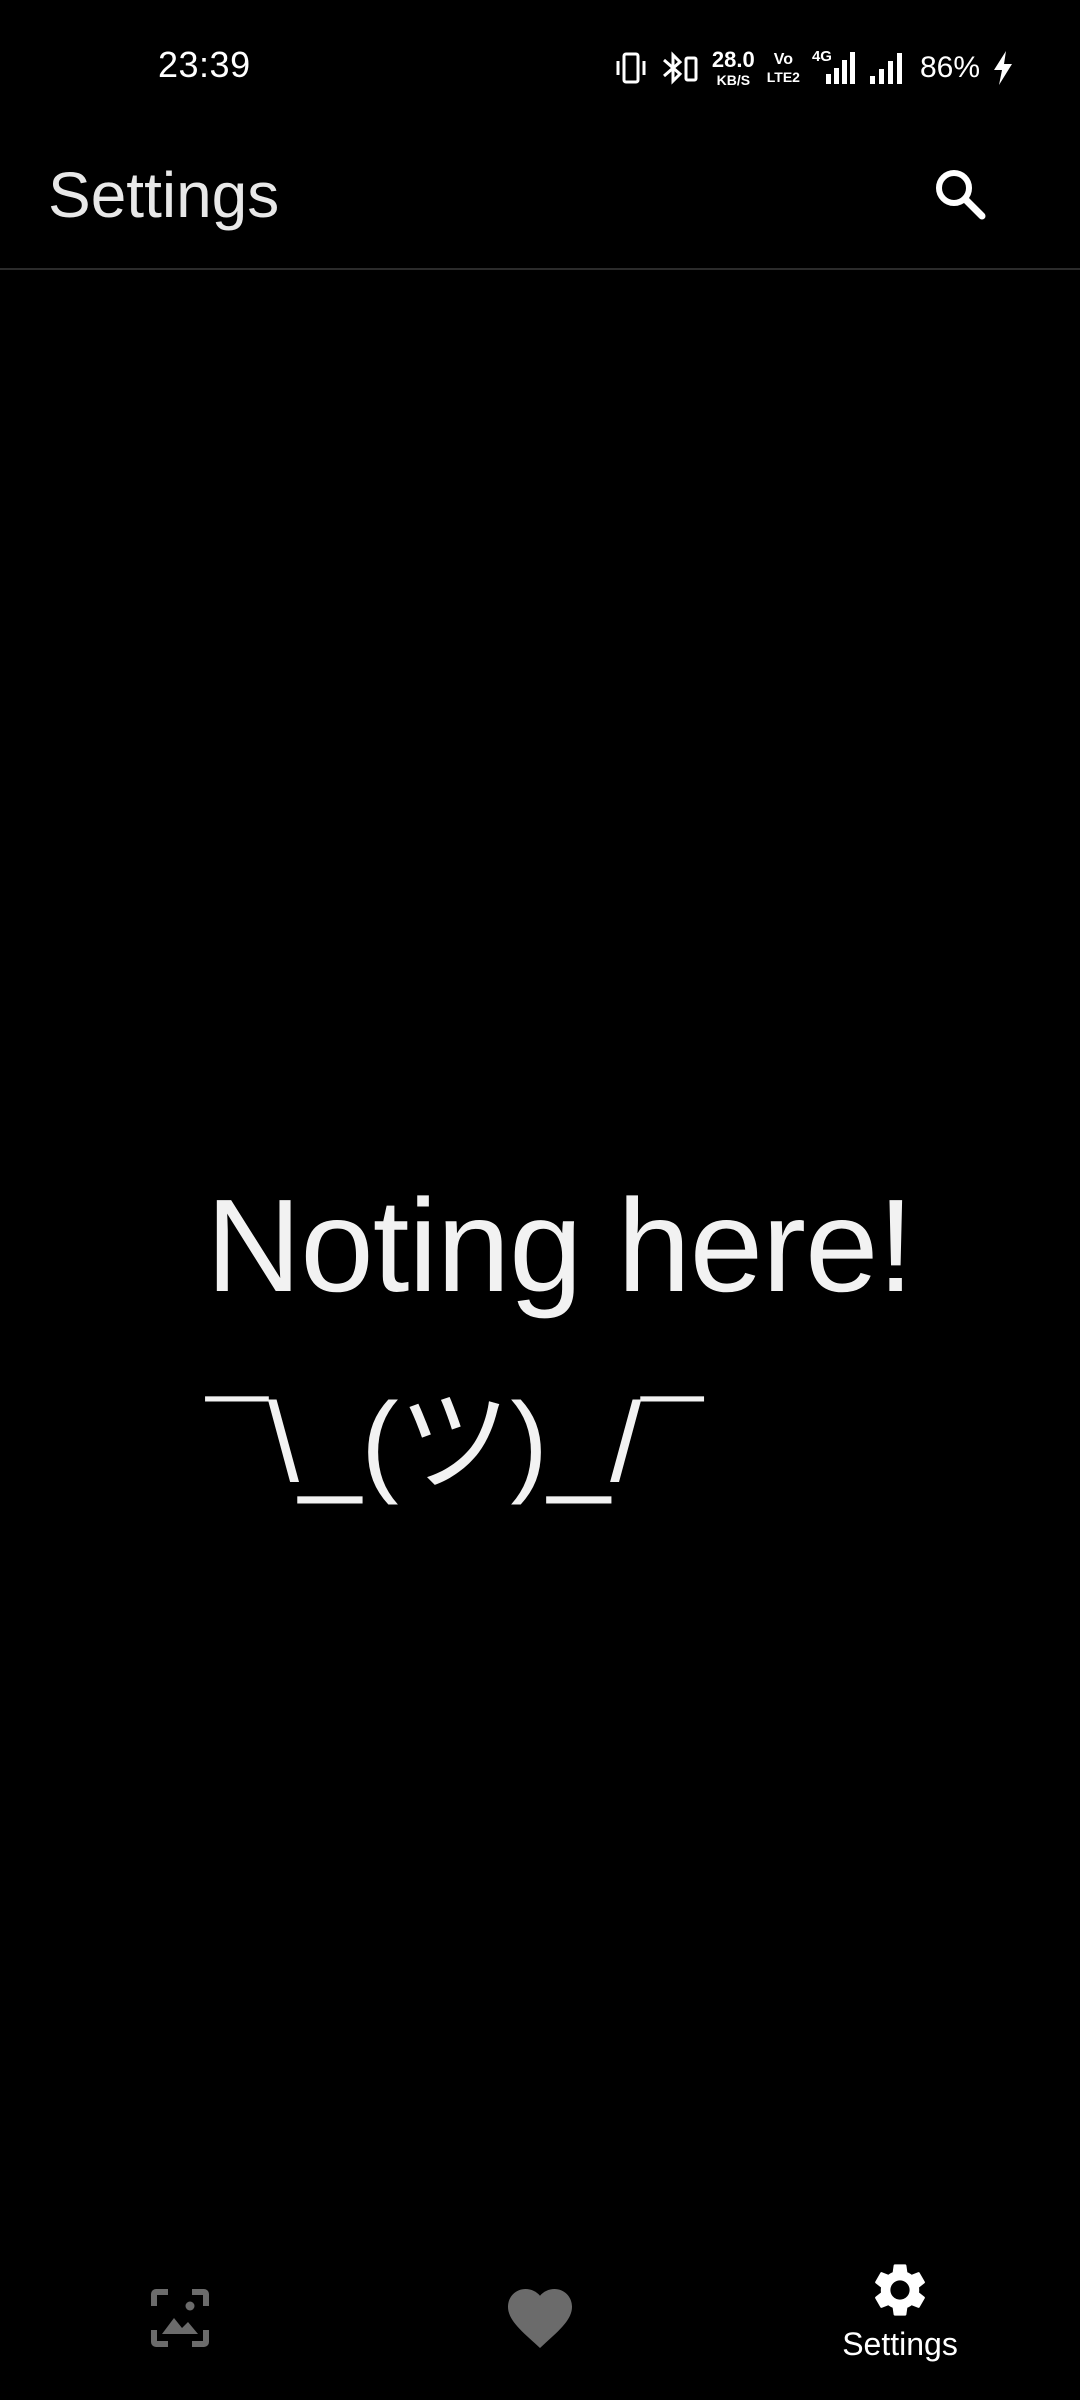  I want to click on nav-label-settings: Settings, so click(900, 2344).